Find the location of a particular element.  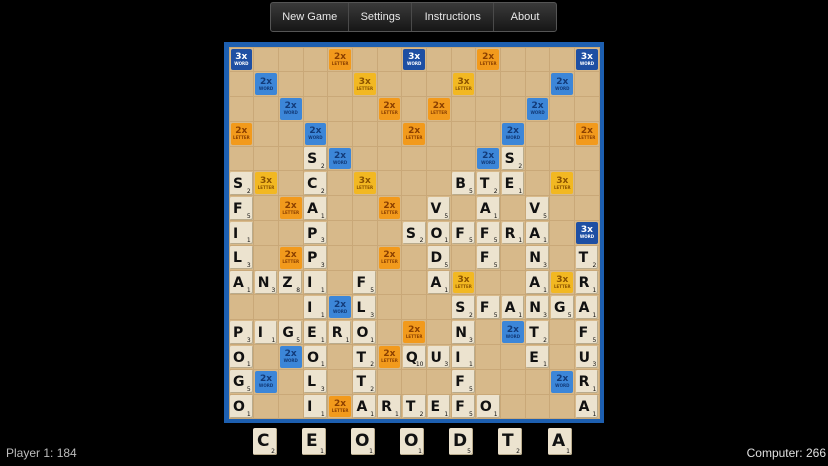

board-square: G5 is located at coordinates (290, 332).